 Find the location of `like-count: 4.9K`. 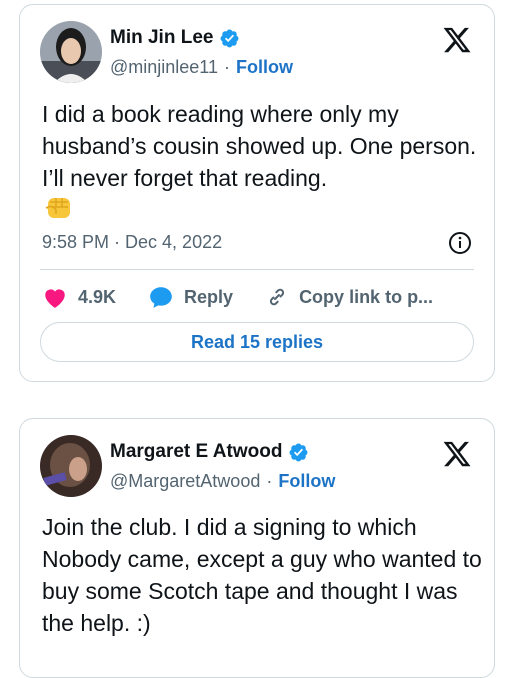

like-count: 4.9K is located at coordinates (97, 296).